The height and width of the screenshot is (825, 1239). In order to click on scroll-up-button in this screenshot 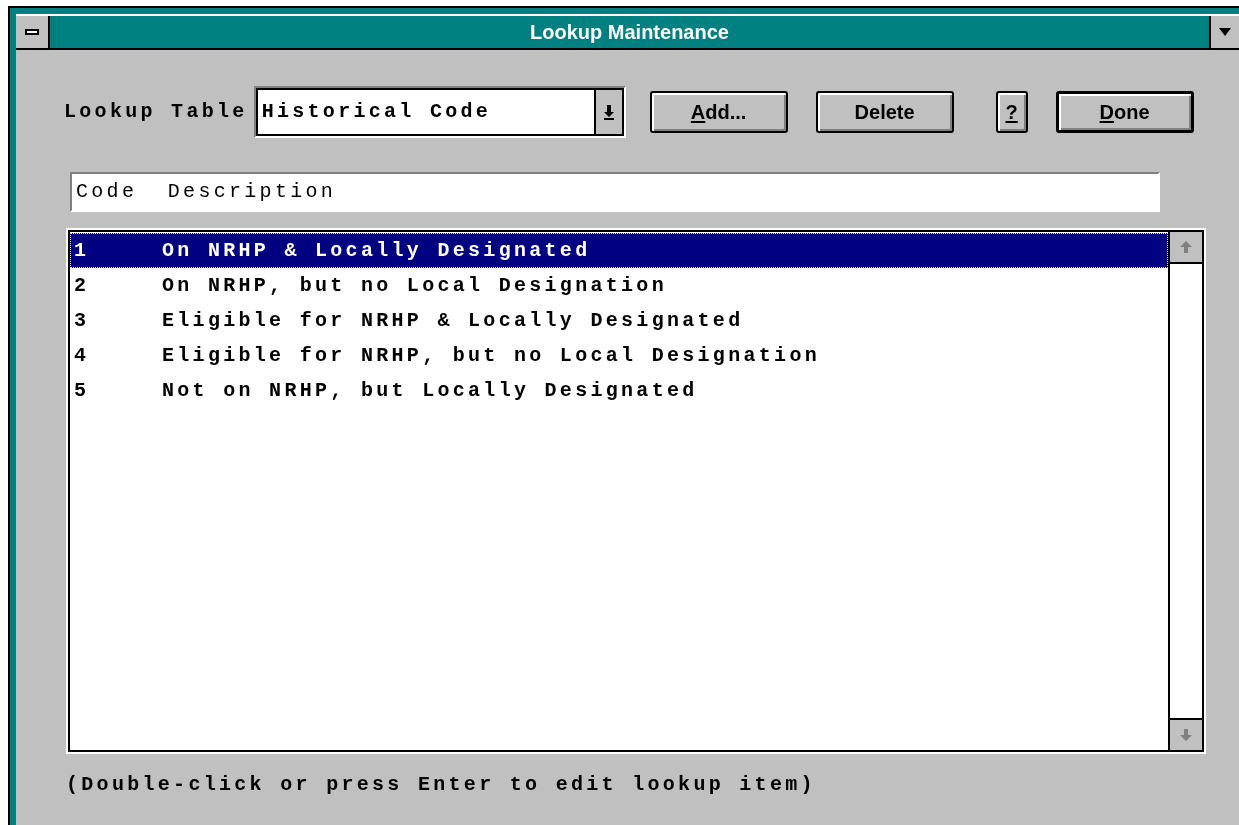, I will do `click(1186, 248)`.